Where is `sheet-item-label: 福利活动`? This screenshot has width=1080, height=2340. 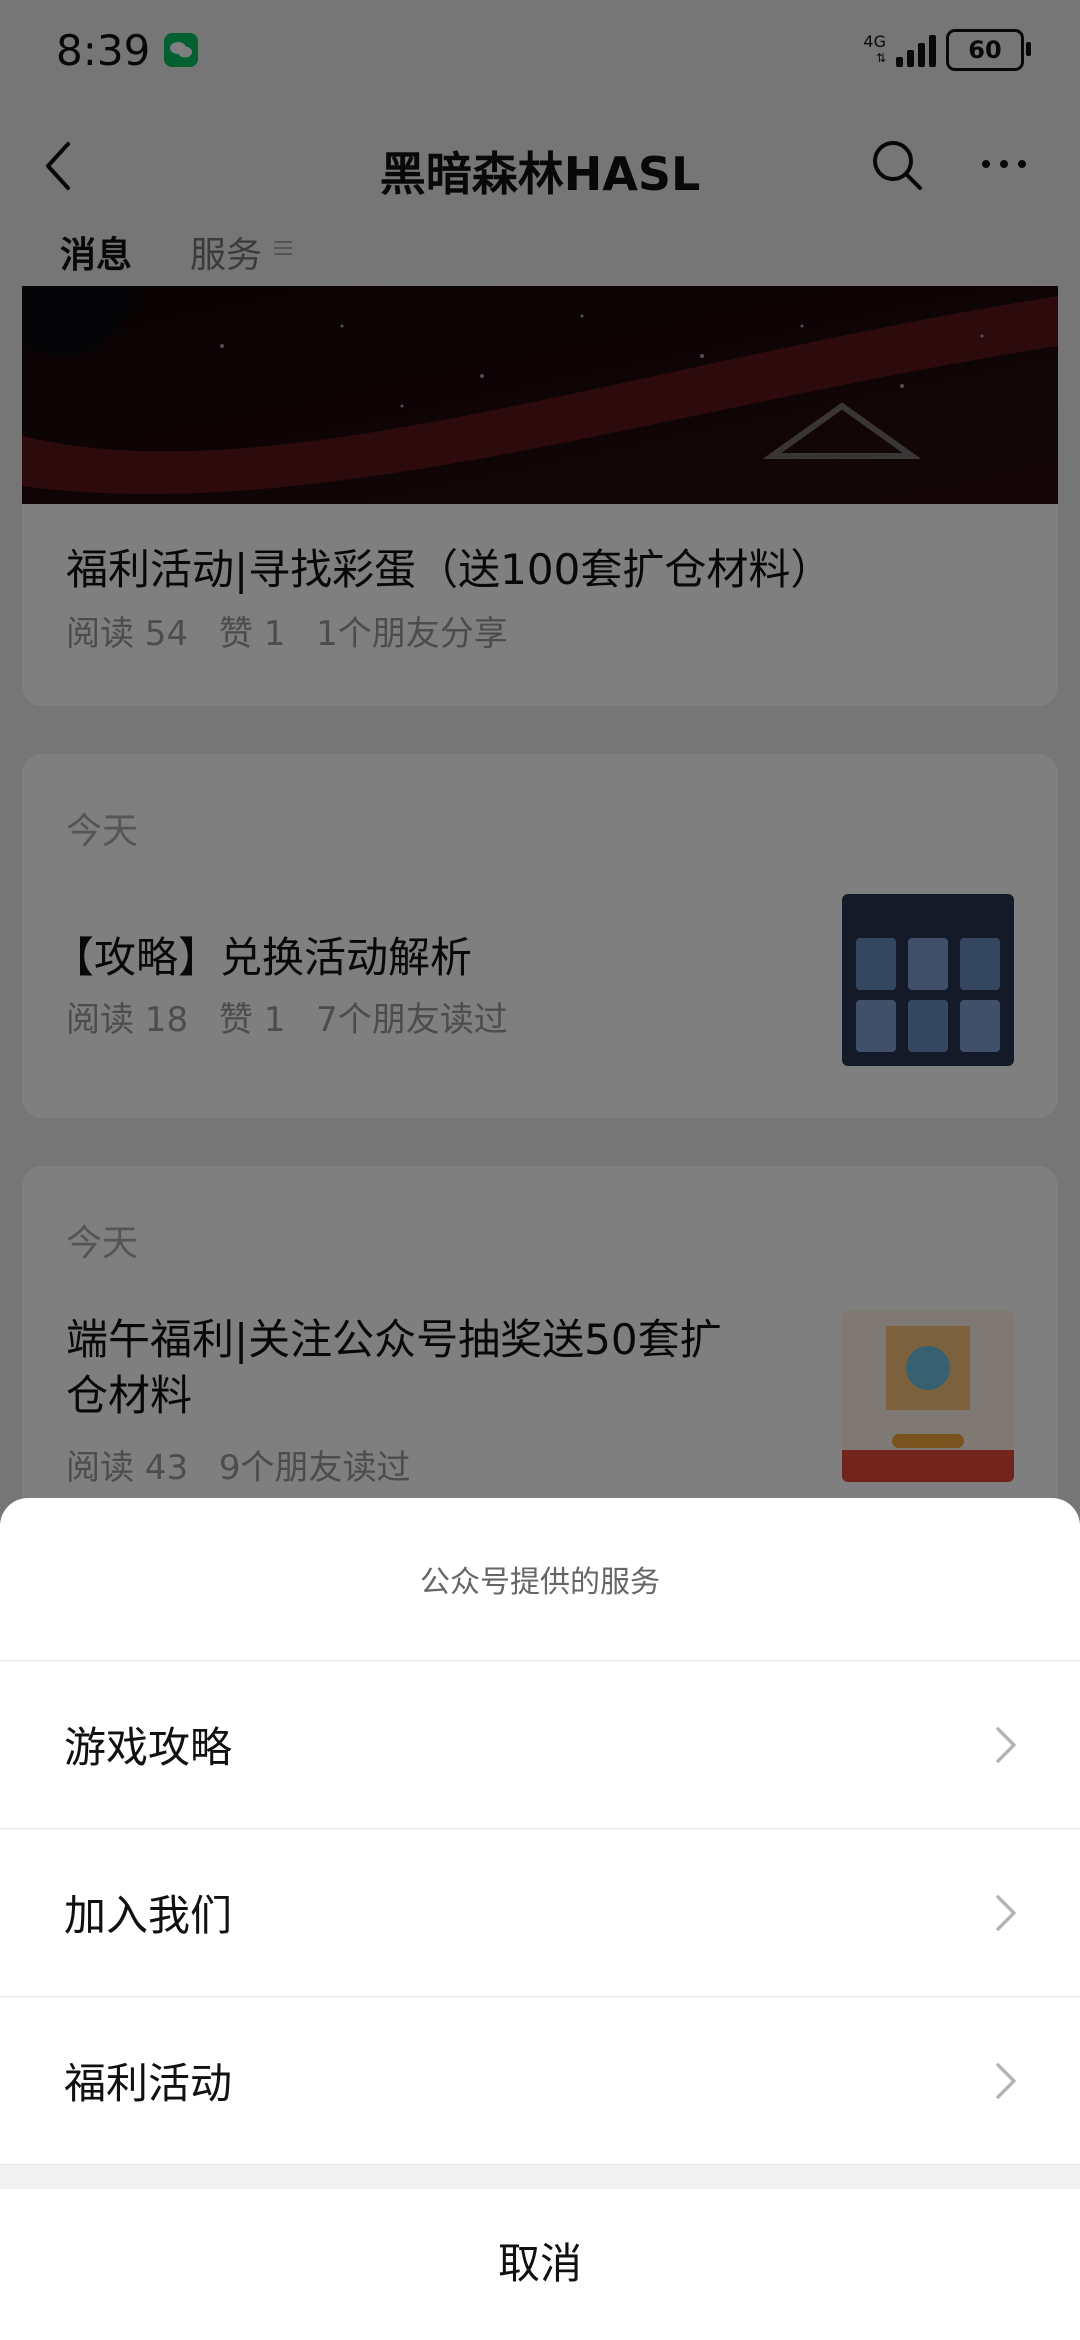 sheet-item-label: 福利活动 is located at coordinates (148, 2083).